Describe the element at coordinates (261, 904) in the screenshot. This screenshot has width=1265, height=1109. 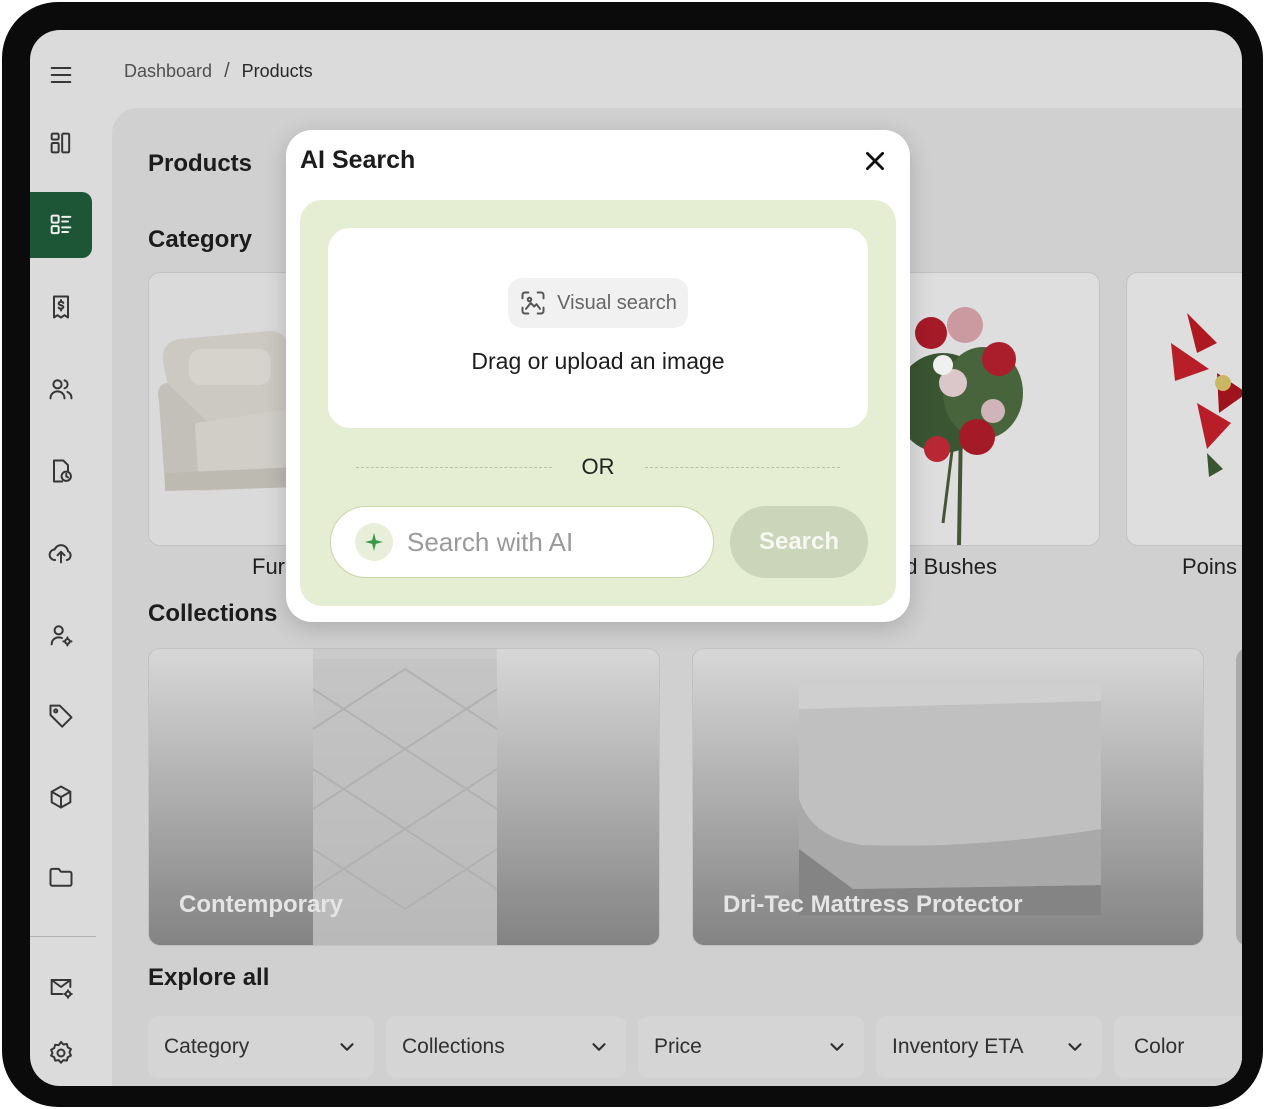
I see `collection-label-contemporary: Contemporary` at that location.